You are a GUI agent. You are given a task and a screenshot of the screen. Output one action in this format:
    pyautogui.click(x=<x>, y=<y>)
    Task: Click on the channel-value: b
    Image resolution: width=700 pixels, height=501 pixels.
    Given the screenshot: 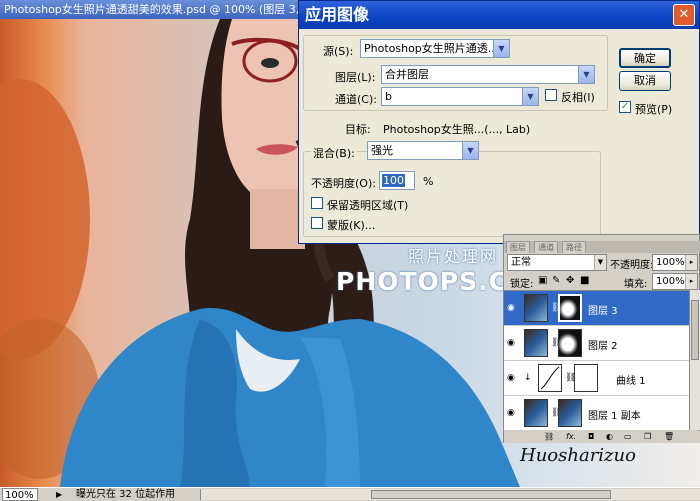 What is the action you would take?
    pyautogui.click(x=388, y=96)
    